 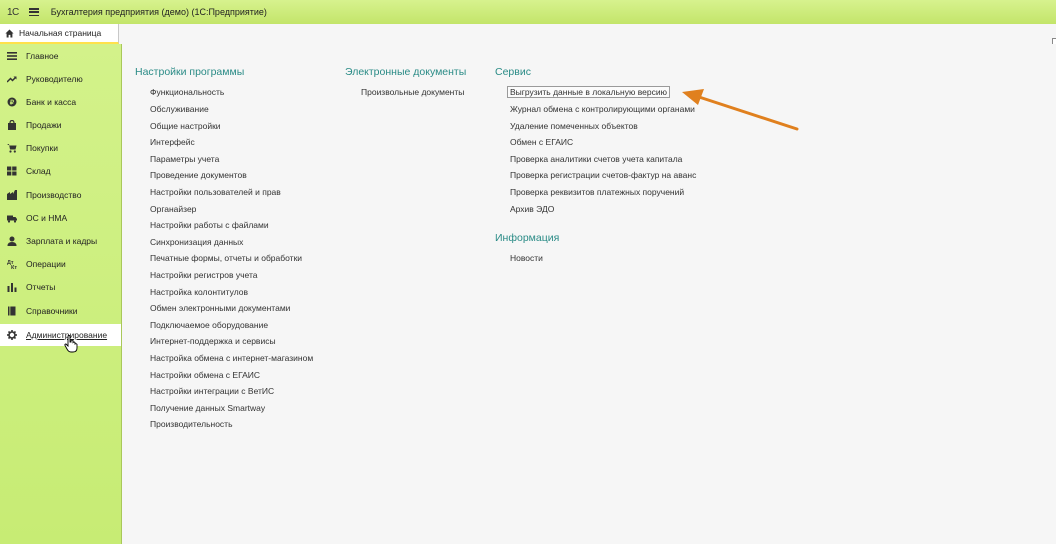 I want to click on gear-icon, so click(x=12, y=335).